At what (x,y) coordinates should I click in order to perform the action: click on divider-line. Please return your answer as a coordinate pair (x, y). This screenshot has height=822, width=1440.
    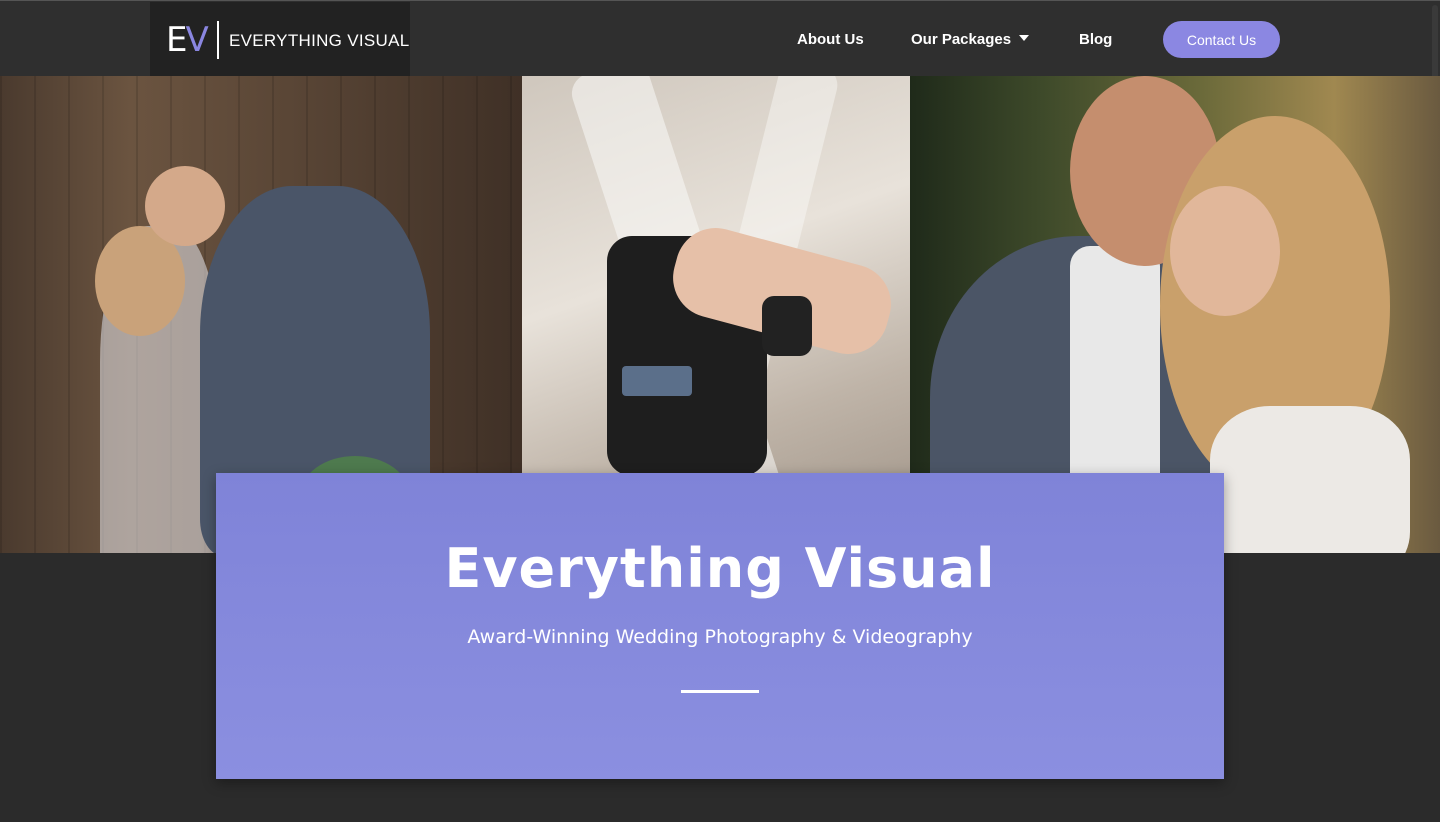
    Looking at the image, I should click on (720, 691).